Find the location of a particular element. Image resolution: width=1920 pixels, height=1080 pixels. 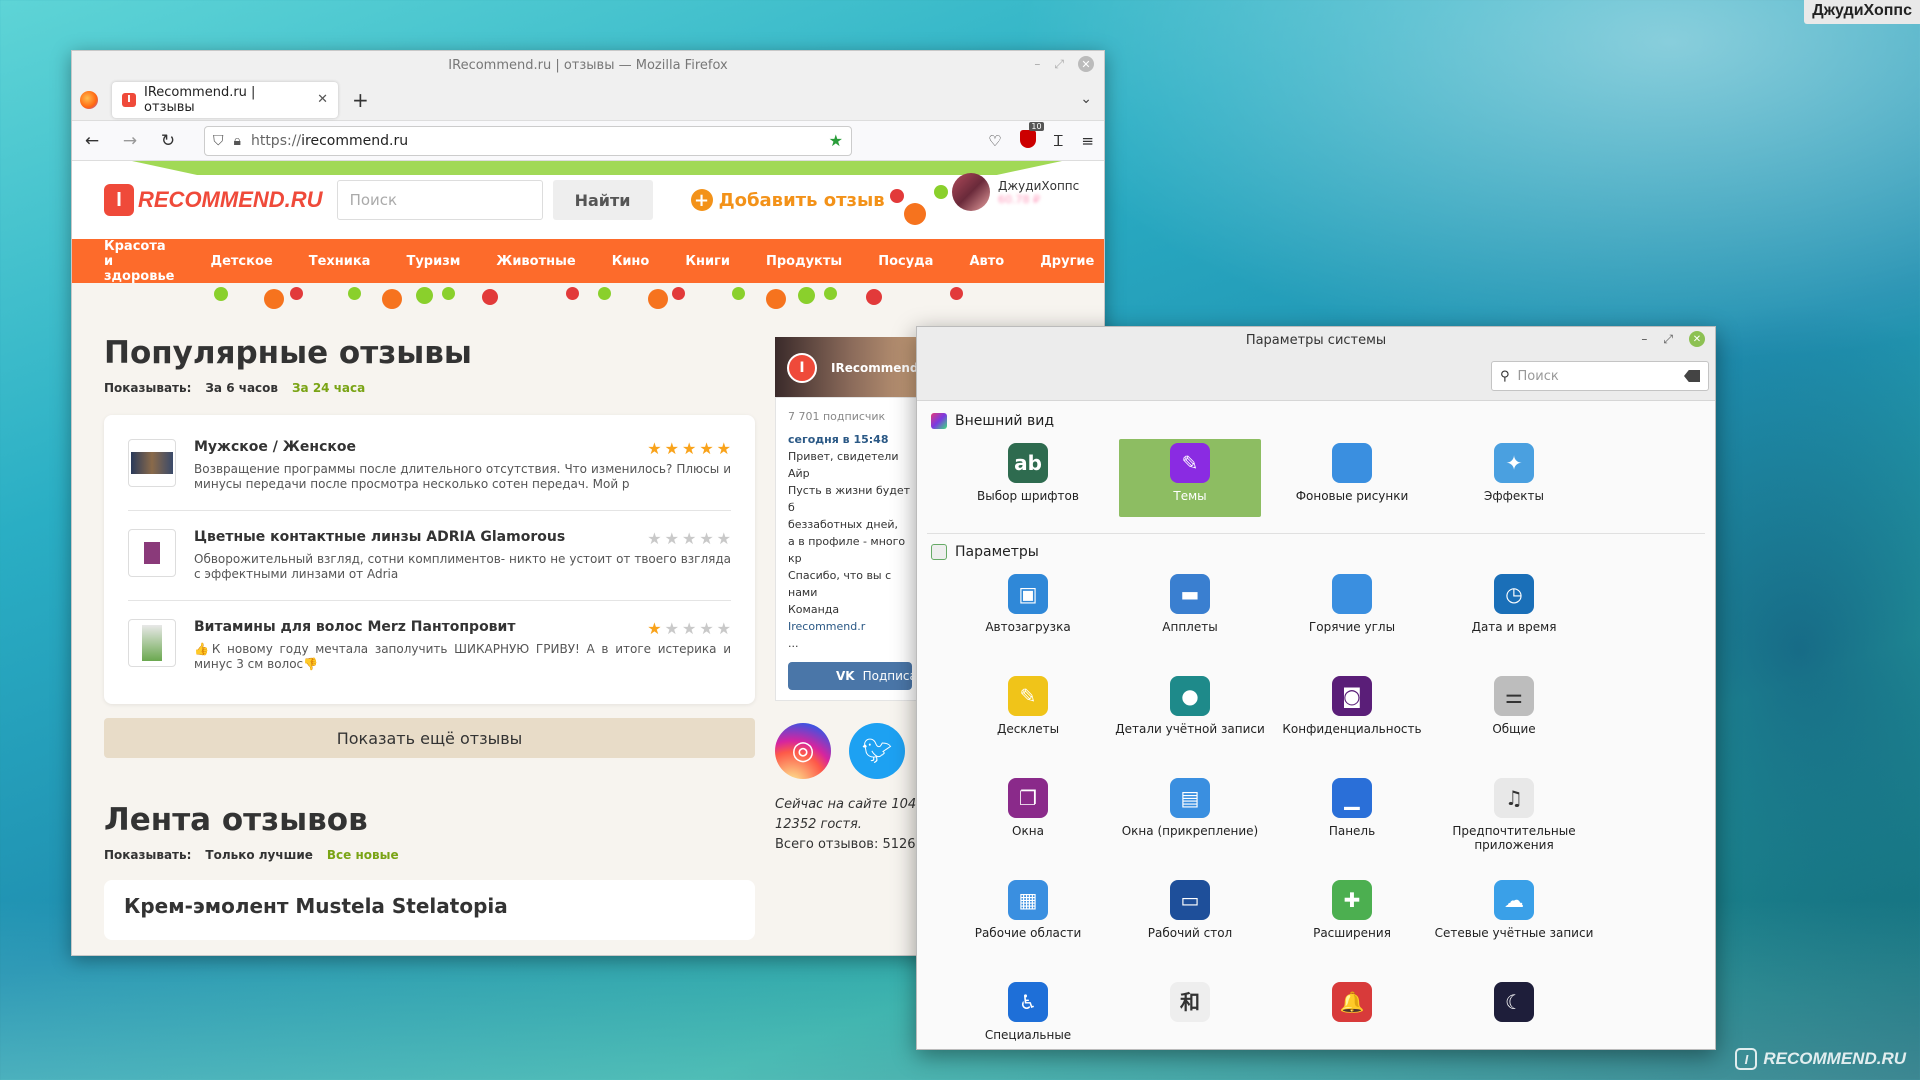

site-logo: I RECOMMEND.RU is located at coordinates (213, 200).